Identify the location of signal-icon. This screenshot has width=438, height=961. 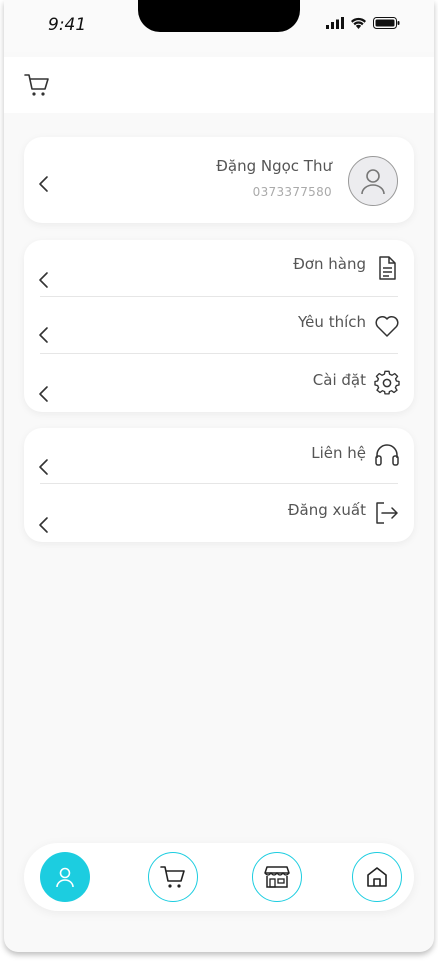
(335, 23).